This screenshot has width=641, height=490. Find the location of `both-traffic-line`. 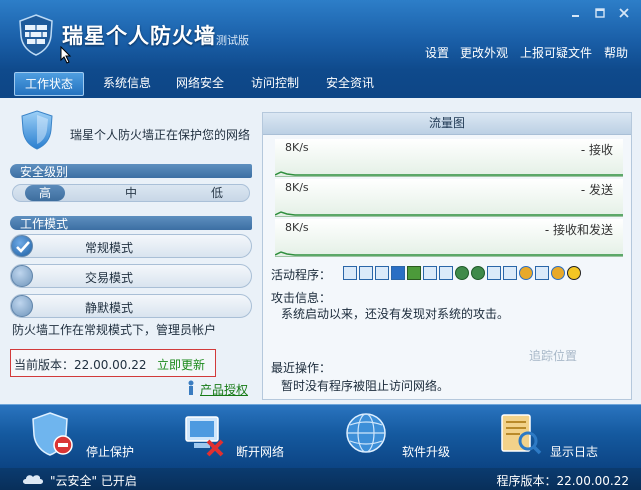

both-traffic-line is located at coordinates (449, 253).